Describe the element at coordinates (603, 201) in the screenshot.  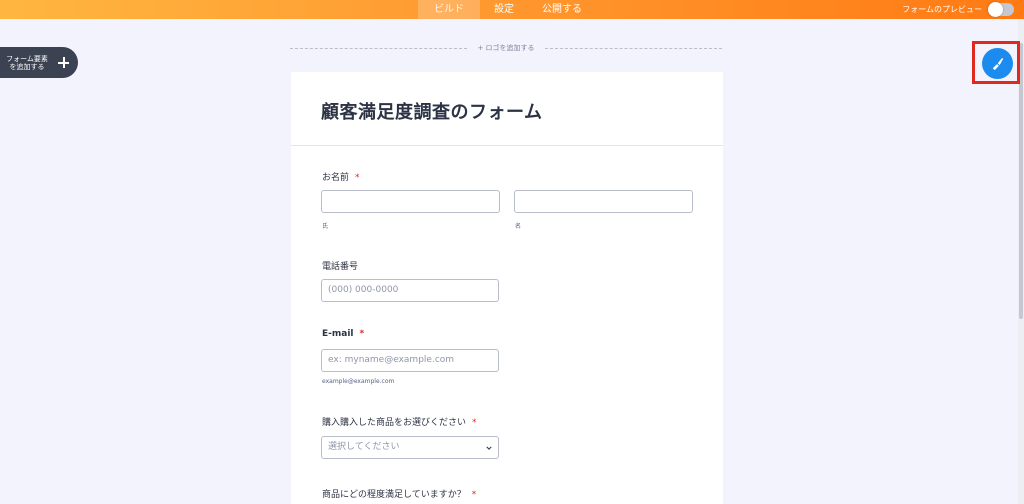
I see `last-name-input` at that location.